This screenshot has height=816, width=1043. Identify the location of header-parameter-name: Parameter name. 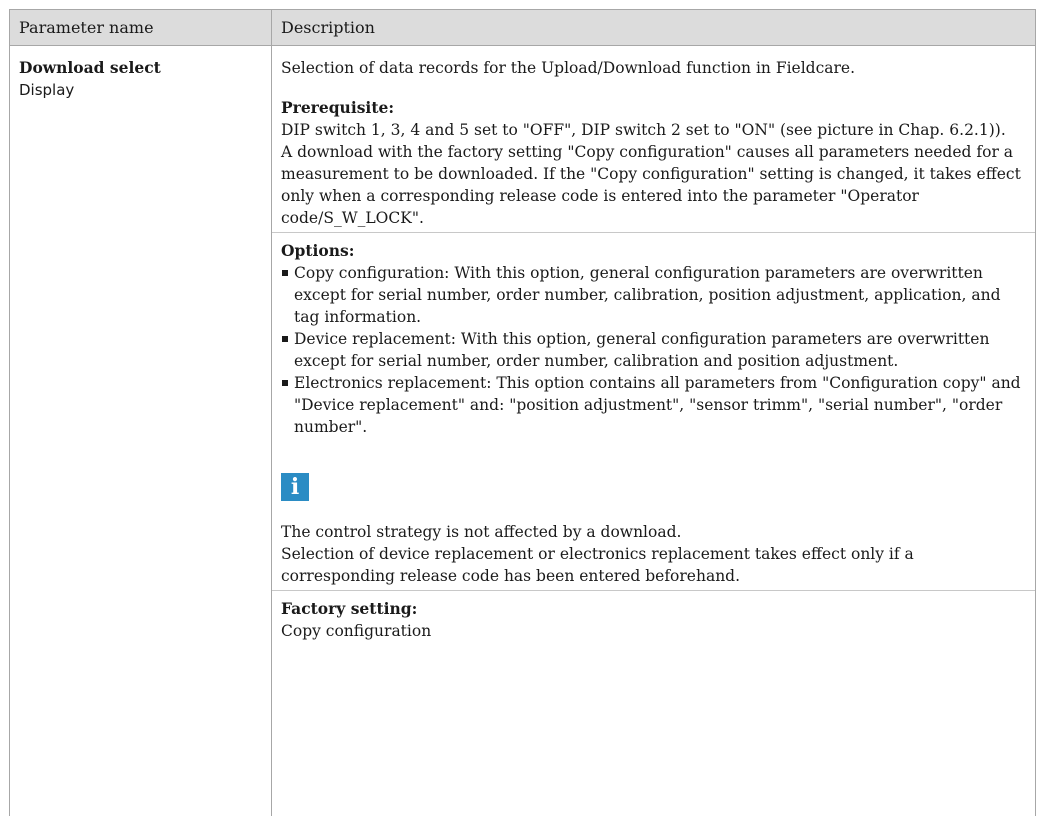
(140, 27).